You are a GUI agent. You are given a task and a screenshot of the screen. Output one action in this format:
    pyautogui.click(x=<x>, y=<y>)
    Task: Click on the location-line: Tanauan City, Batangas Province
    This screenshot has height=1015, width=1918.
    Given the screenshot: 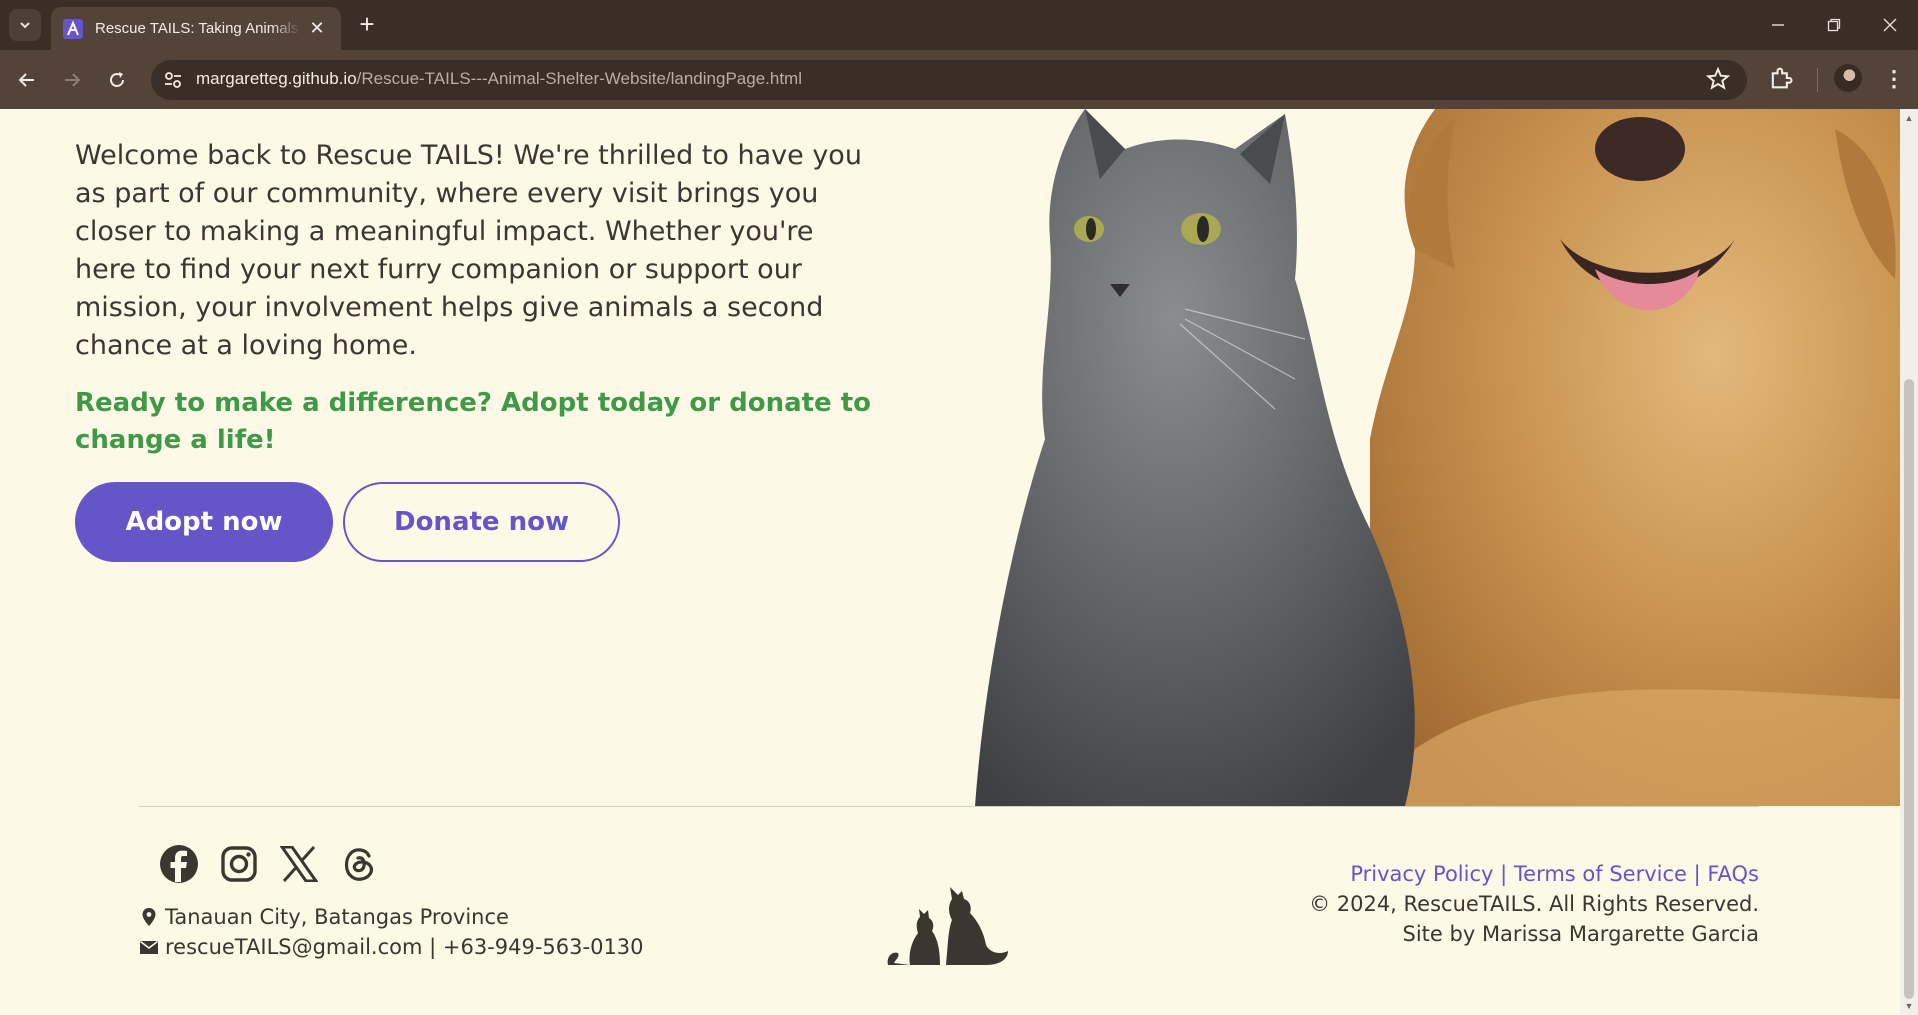 What is the action you would take?
    pyautogui.click(x=324, y=917)
    